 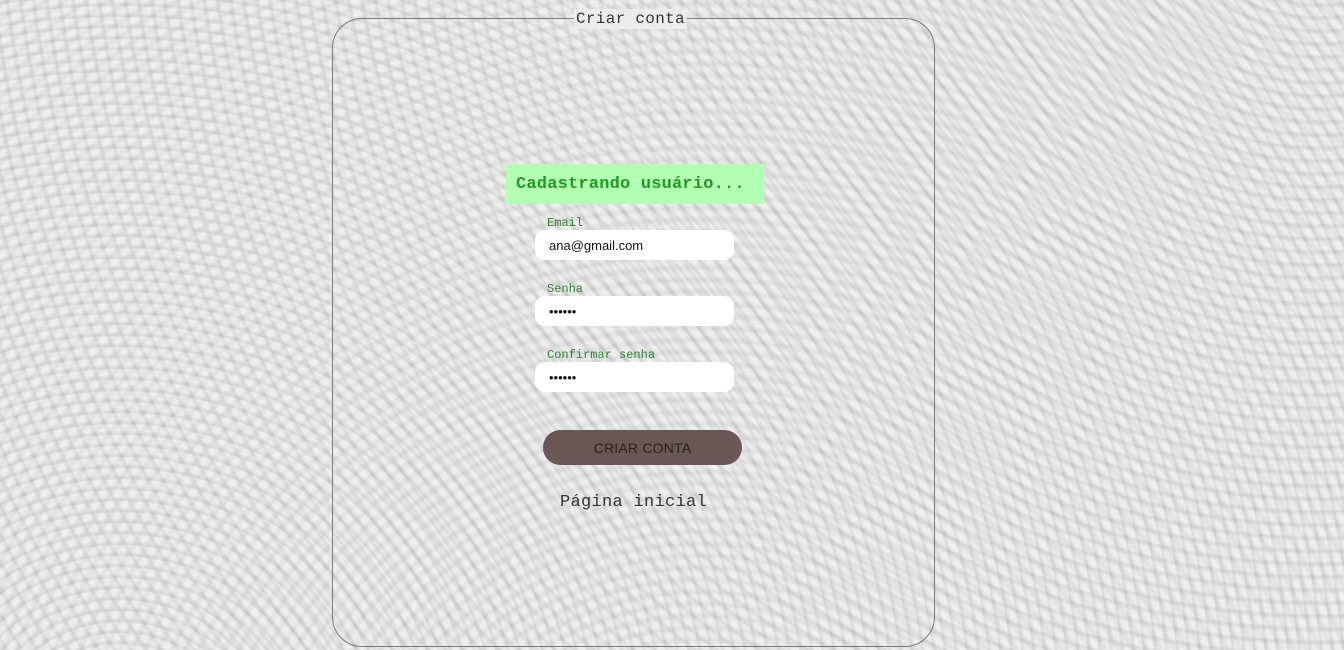 What do you see at coordinates (601, 355) in the screenshot?
I see `confirm-password-label: Confirmar senha` at bounding box center [601, 355].